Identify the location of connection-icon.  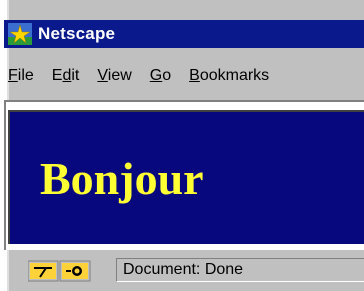
(75, 271).